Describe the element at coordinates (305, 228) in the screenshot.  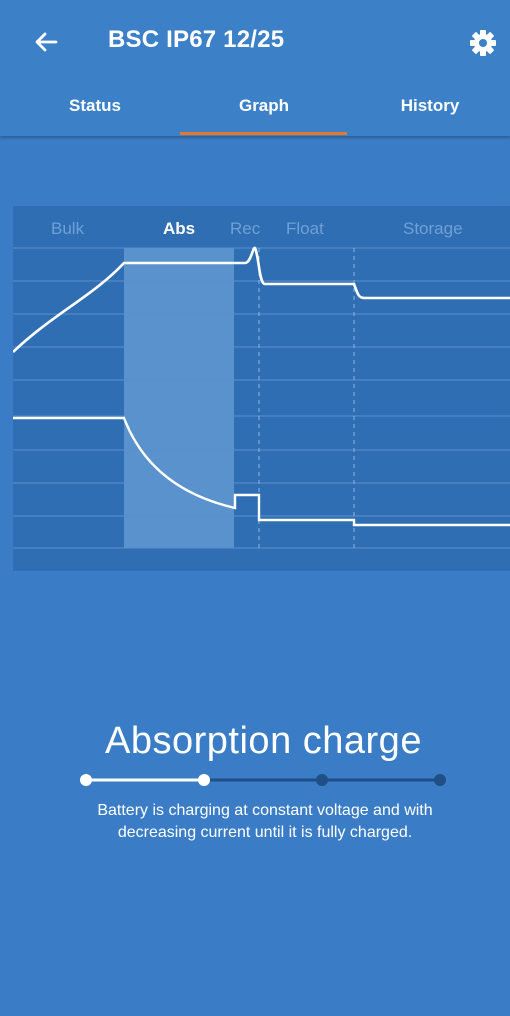
I see `phase-label-float: Float` at that location.